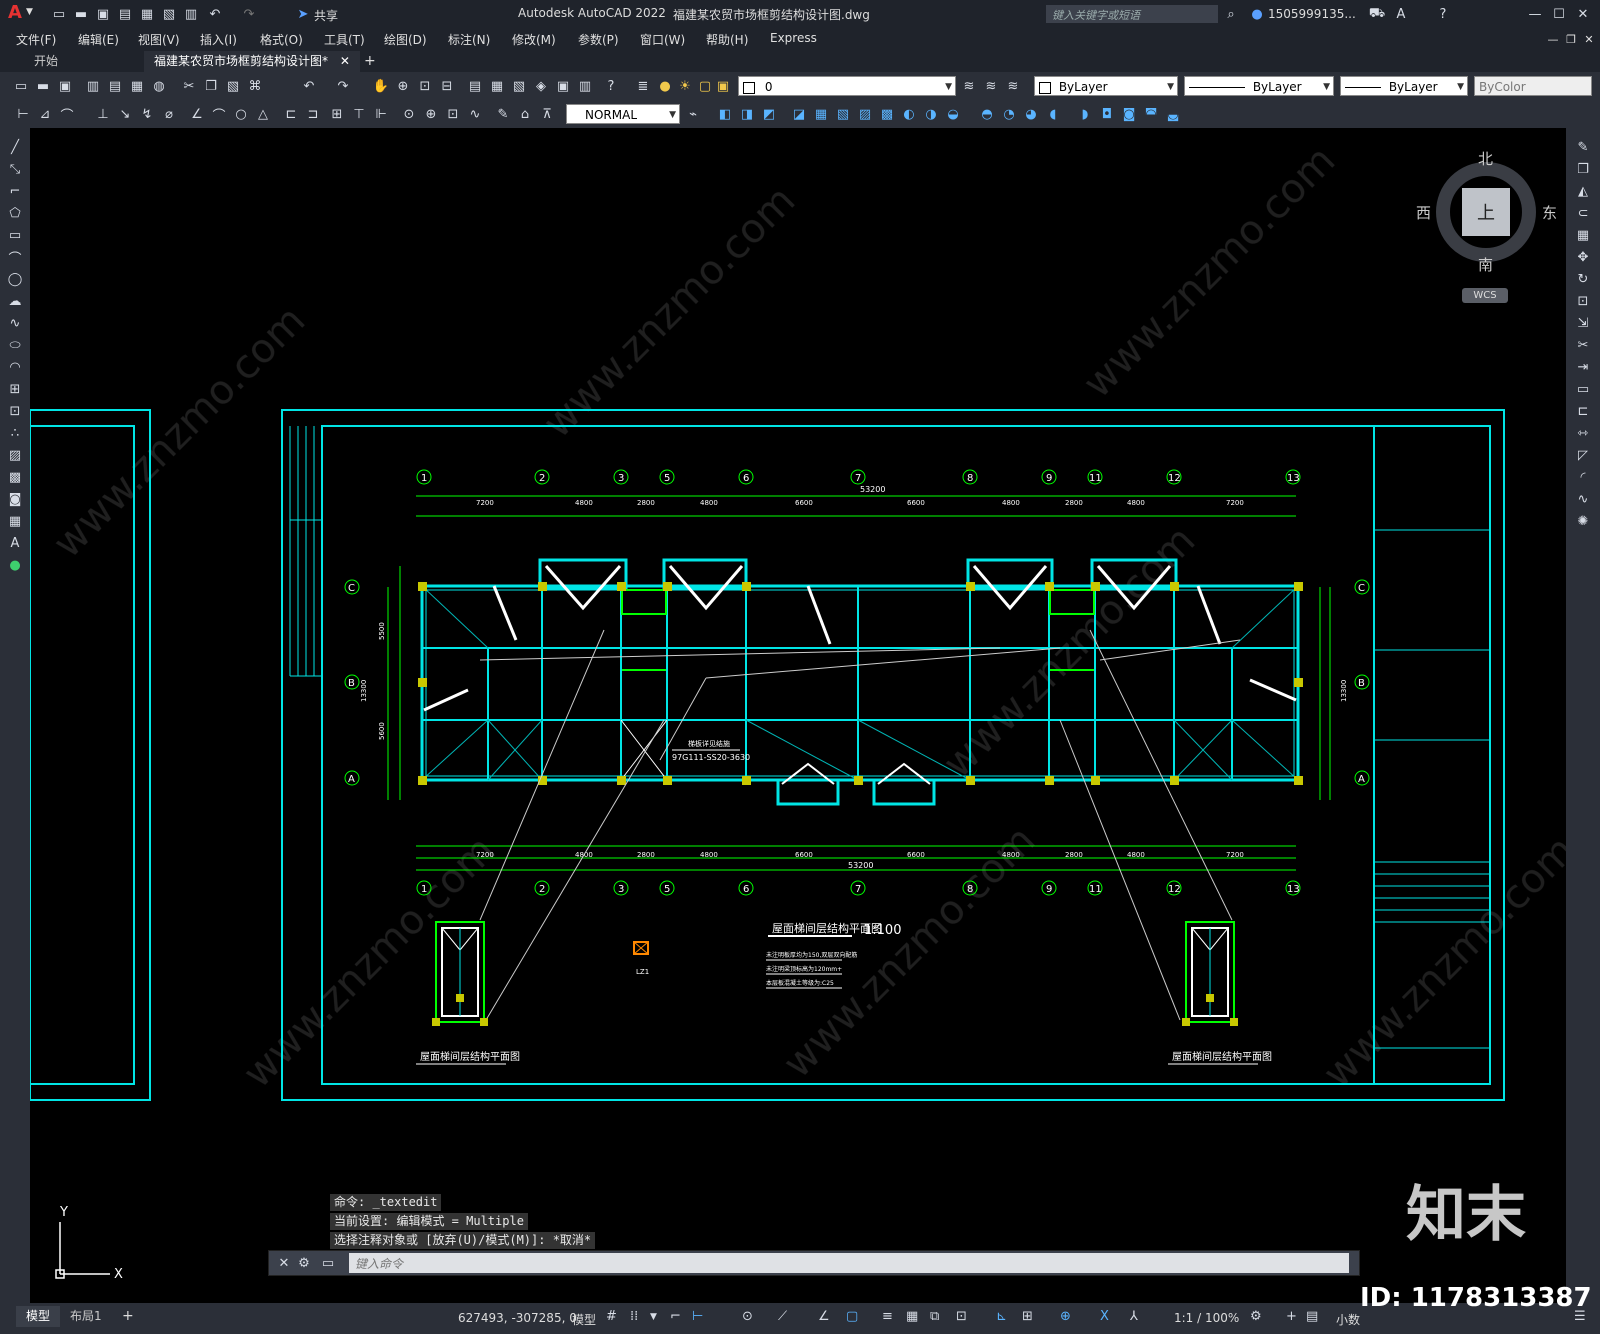 This screenshot has height=1334, width=1600. I want to click on transparency-icon: ▦, so click(912, 1316).